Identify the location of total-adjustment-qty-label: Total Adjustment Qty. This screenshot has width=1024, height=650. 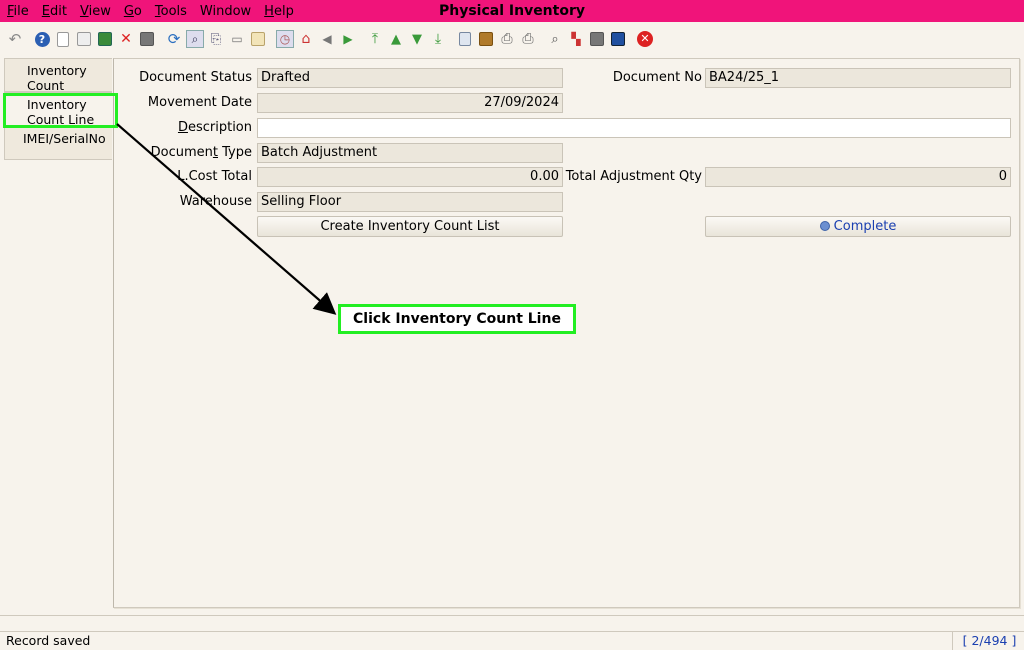
(633, 176).